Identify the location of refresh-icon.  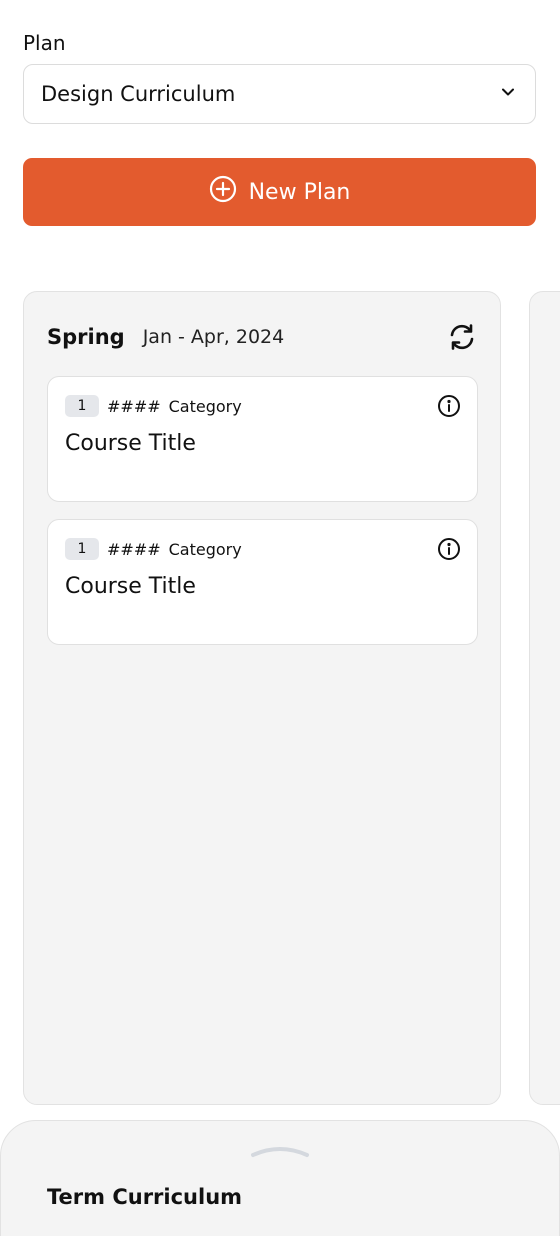
(462, 337).